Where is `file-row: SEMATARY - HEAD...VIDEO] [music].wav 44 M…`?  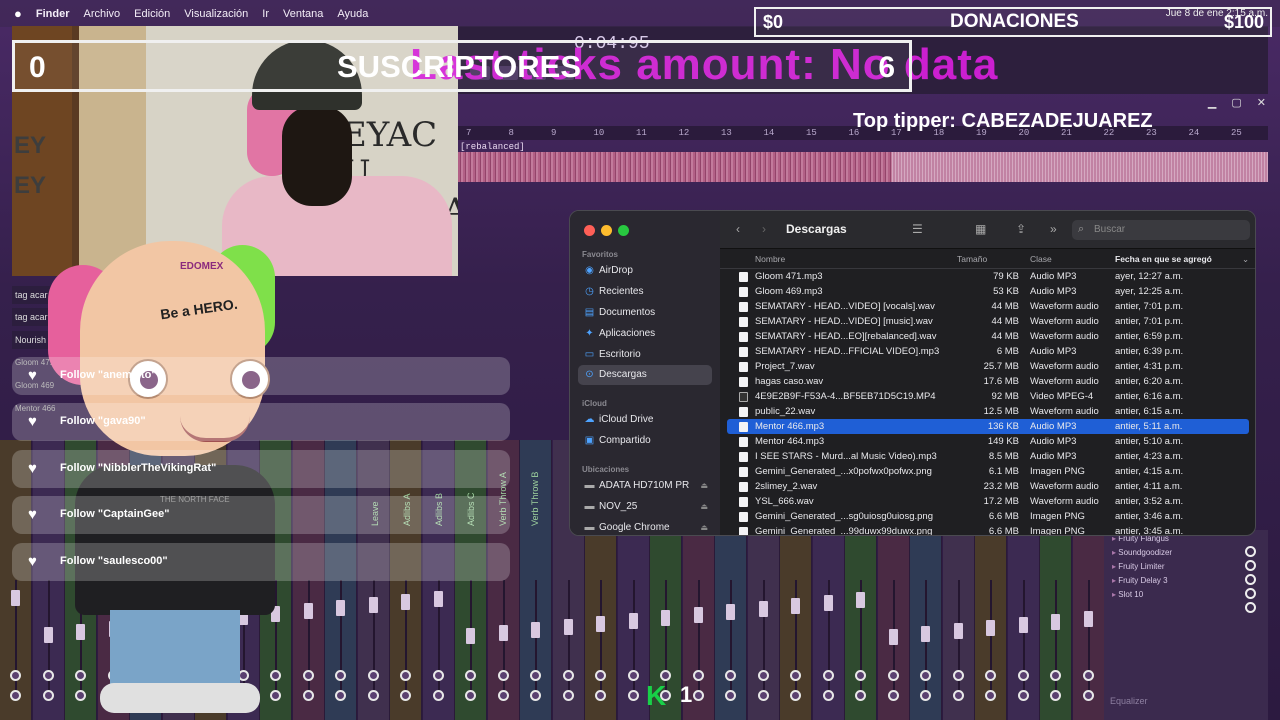 file-row: SEMATARY - HEAD...VIDEO] [music].wav 44 M… is located at coordinates (988, 321).